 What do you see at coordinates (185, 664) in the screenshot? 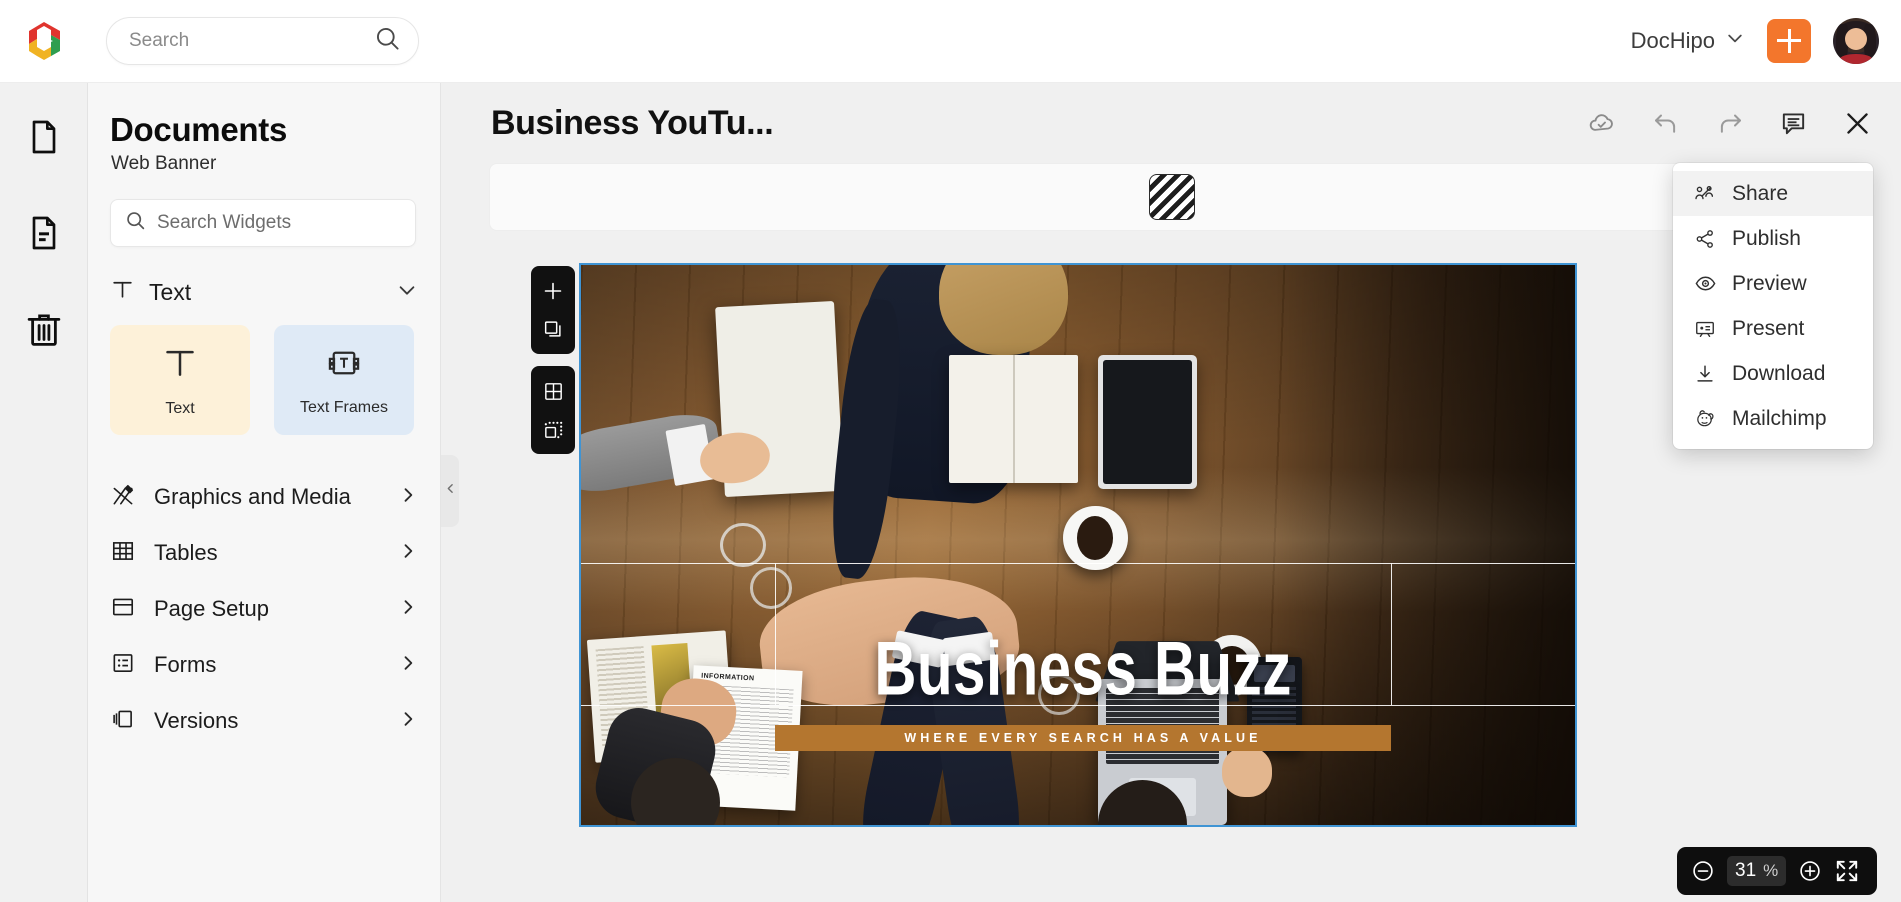
I see `menu-item-label: Forms` at bounding box center [185, 664].